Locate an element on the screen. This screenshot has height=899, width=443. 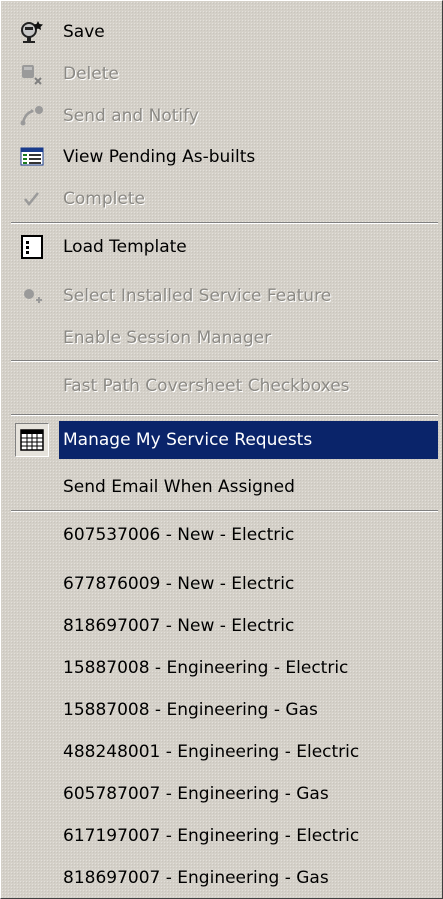
menu-item-enable-session-manager: Enable Session Manager is located at coordinates (221, 338).